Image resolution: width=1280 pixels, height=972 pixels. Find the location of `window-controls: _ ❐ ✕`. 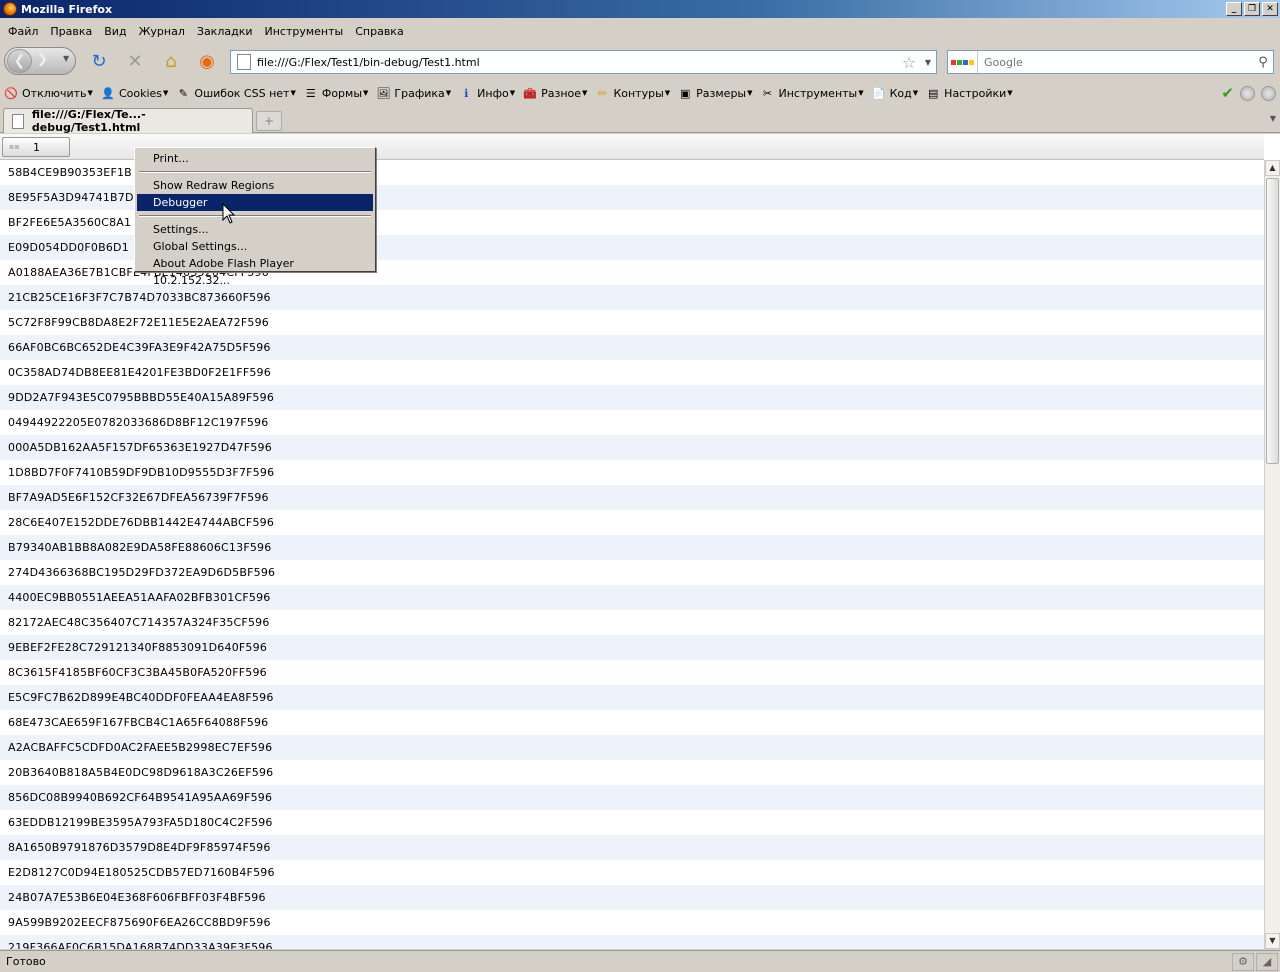

window-controls: _ ❐ ✕ is located at coordinates (1252, 9).